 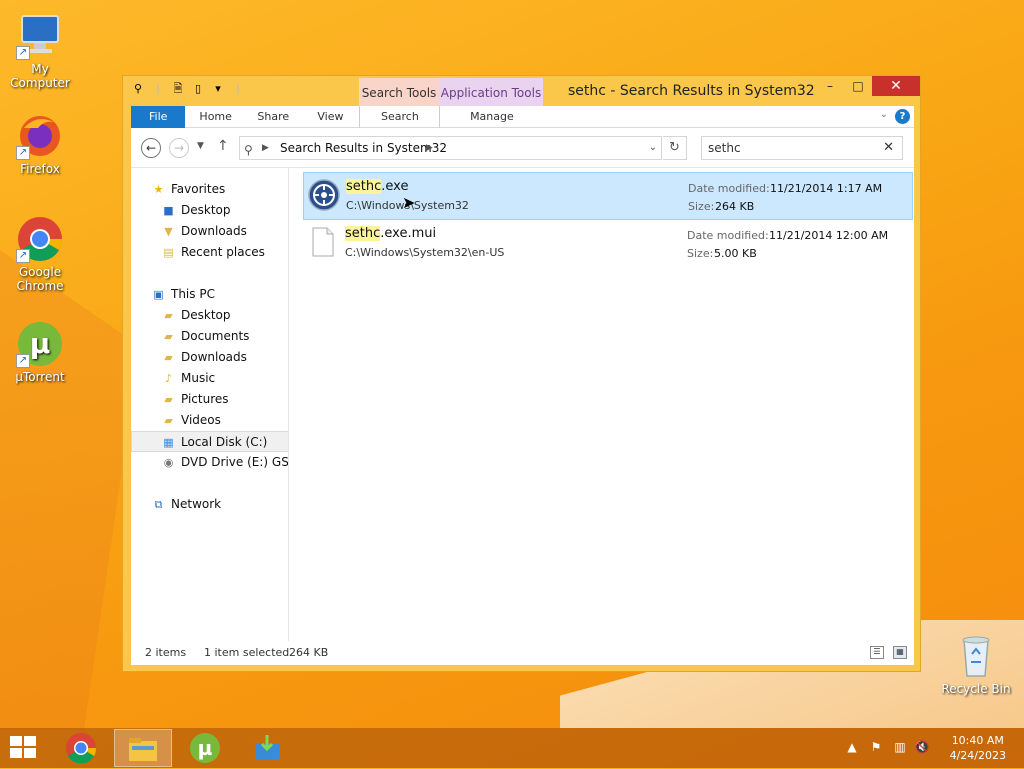 I want to click on desktop-icon-recycle-bin: Recycle Bin, so click(x=976, y=664).